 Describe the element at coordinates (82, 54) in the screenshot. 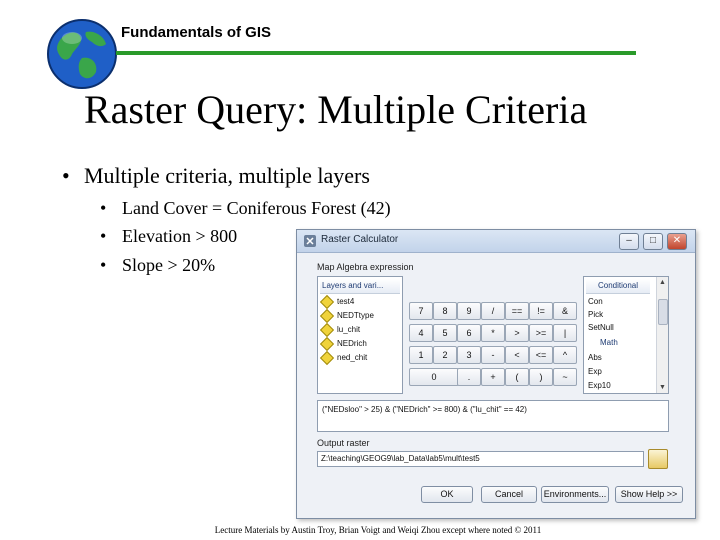

I see `globe-logo` at that location.